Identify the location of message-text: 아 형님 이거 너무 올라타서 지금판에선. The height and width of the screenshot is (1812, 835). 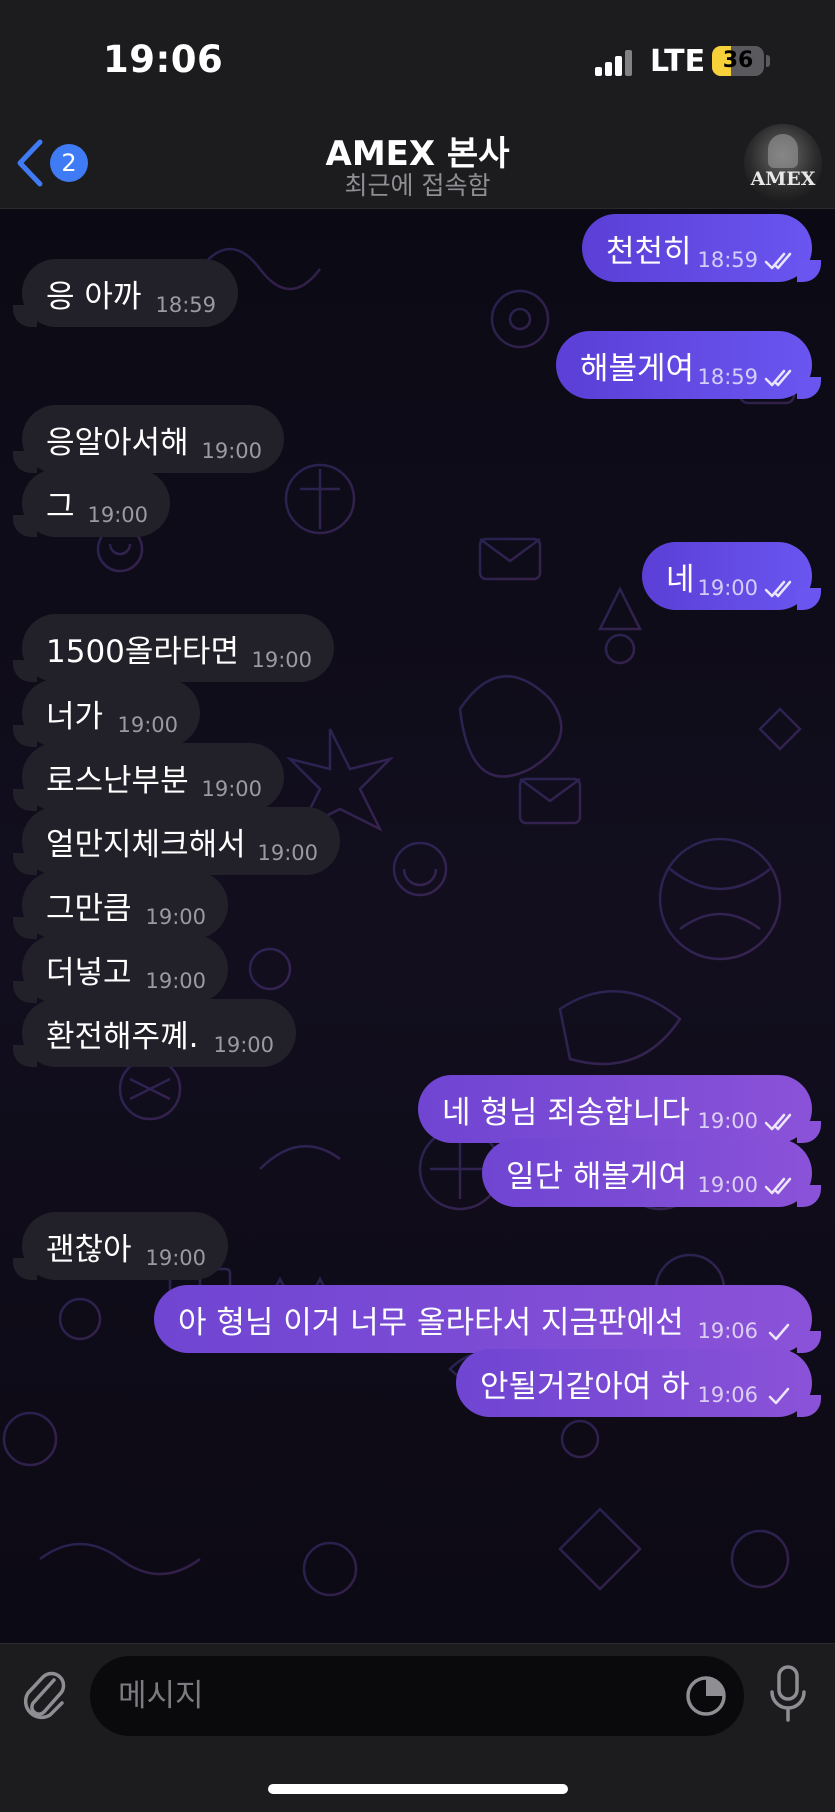
(431, 1323).